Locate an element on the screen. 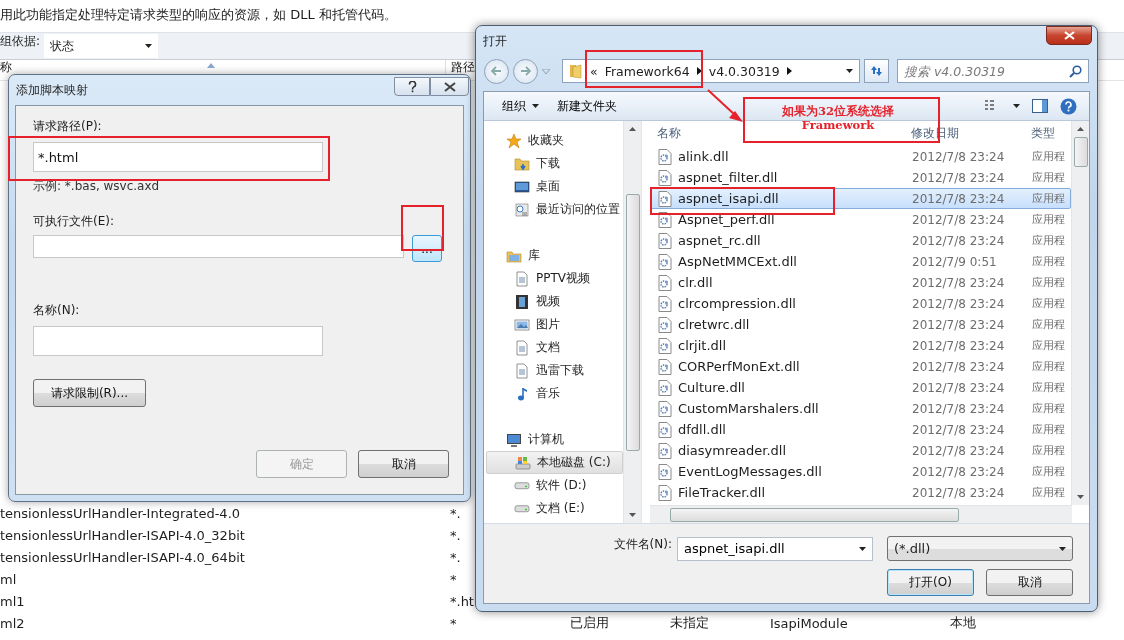 The width and height of the screenshot is (1124, 640). file-row: FileTracker.dll 2012/7/8 23:24 应用程 is located at coordinates (860, 492).